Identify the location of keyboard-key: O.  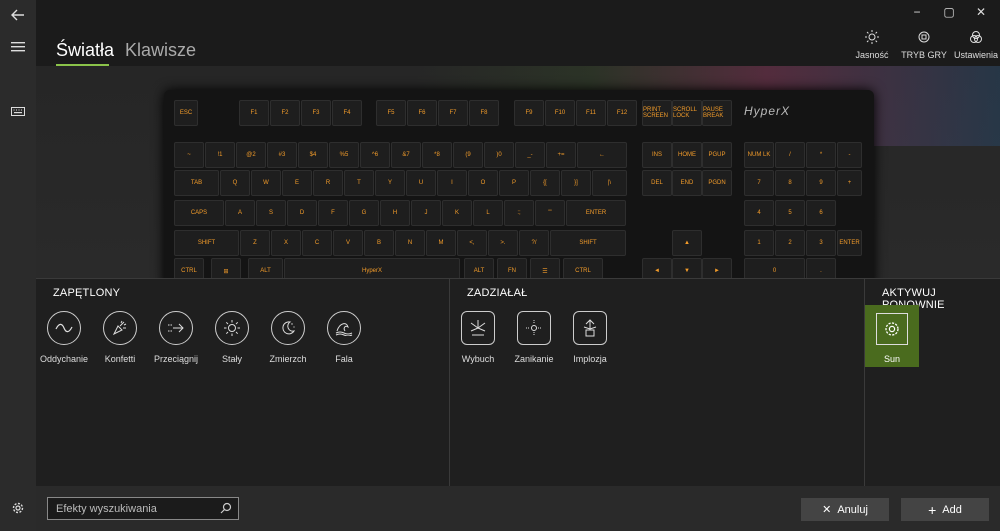
(483, 183).